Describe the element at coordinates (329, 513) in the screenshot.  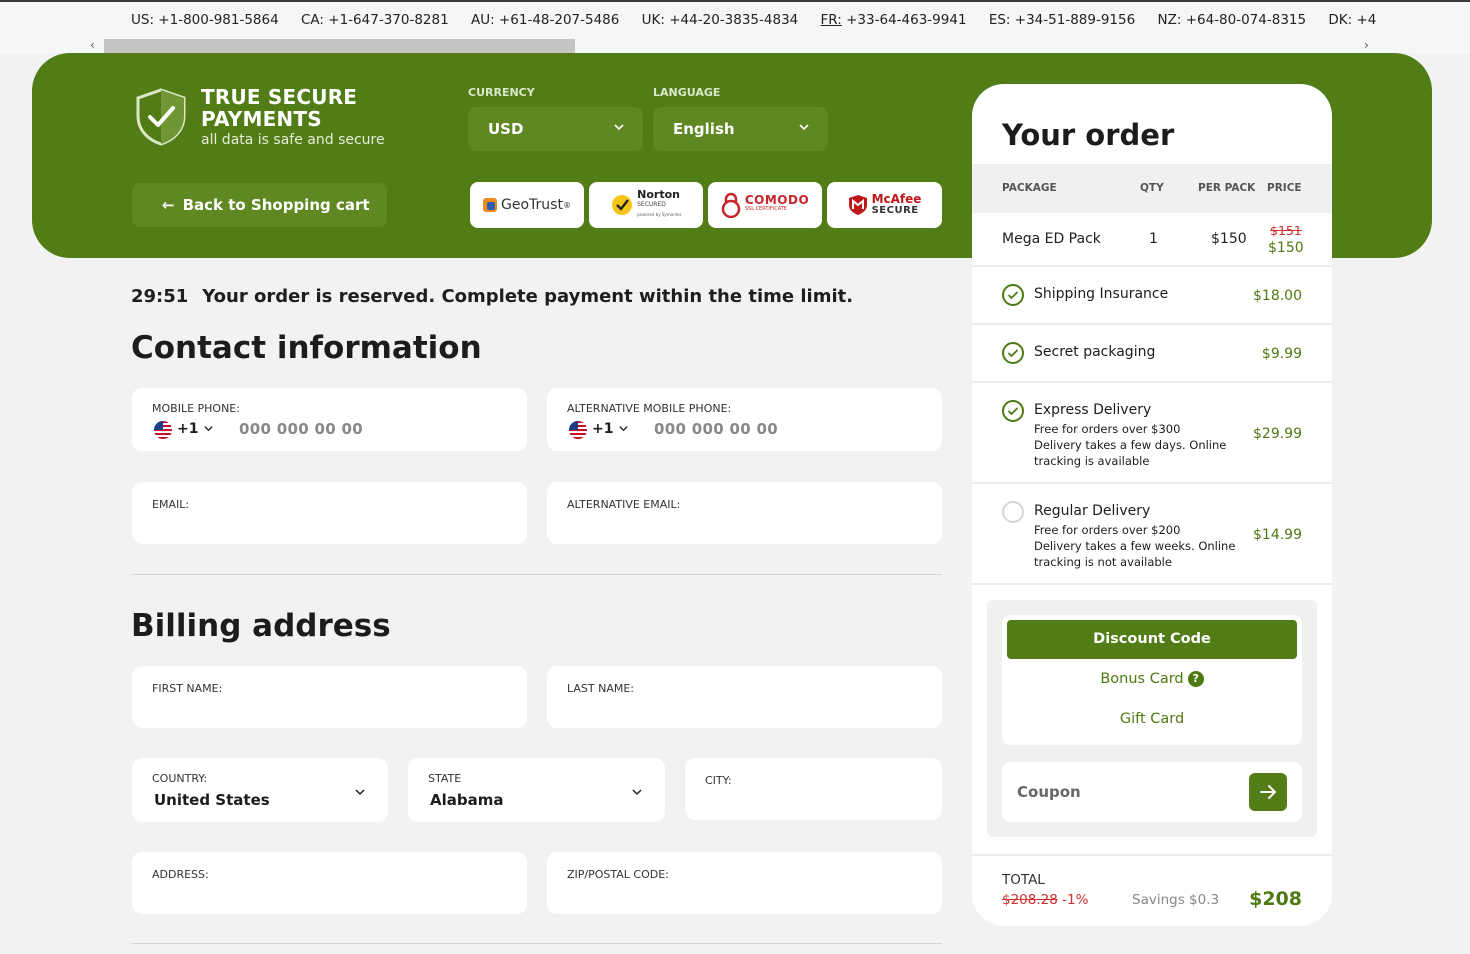
I see `email-field: EMAIL:` at that location.